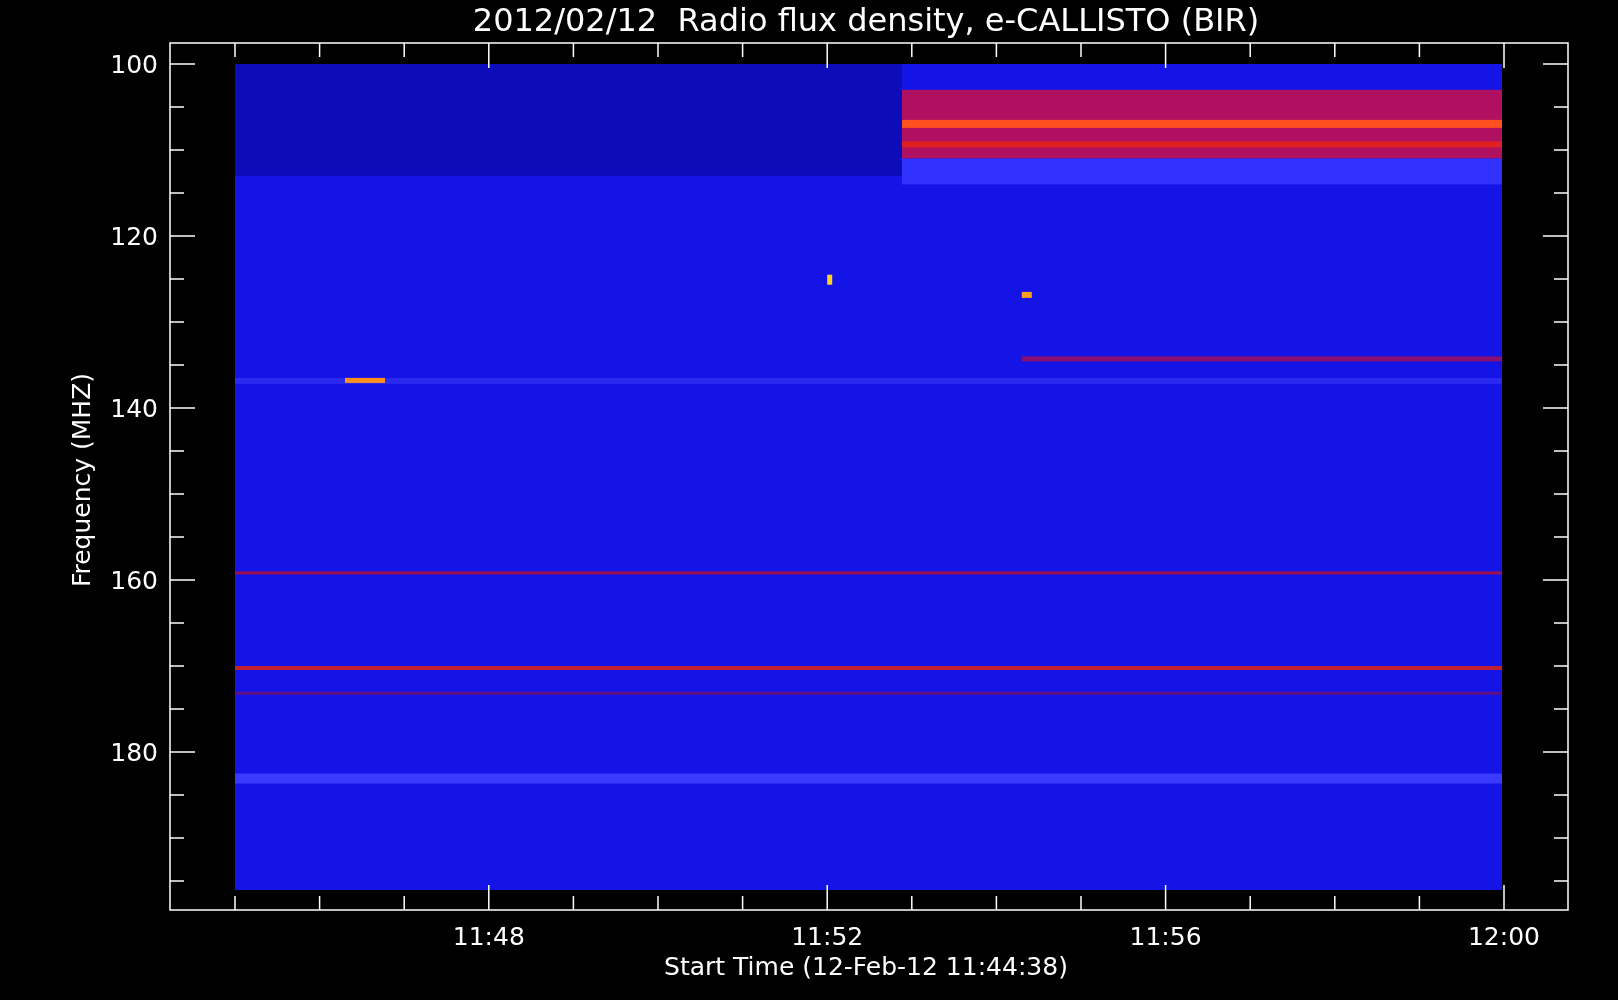 This screenshot has width=1618, height=1000. I want to click on axis-tick-label: 11:56, so click(1165, 936).